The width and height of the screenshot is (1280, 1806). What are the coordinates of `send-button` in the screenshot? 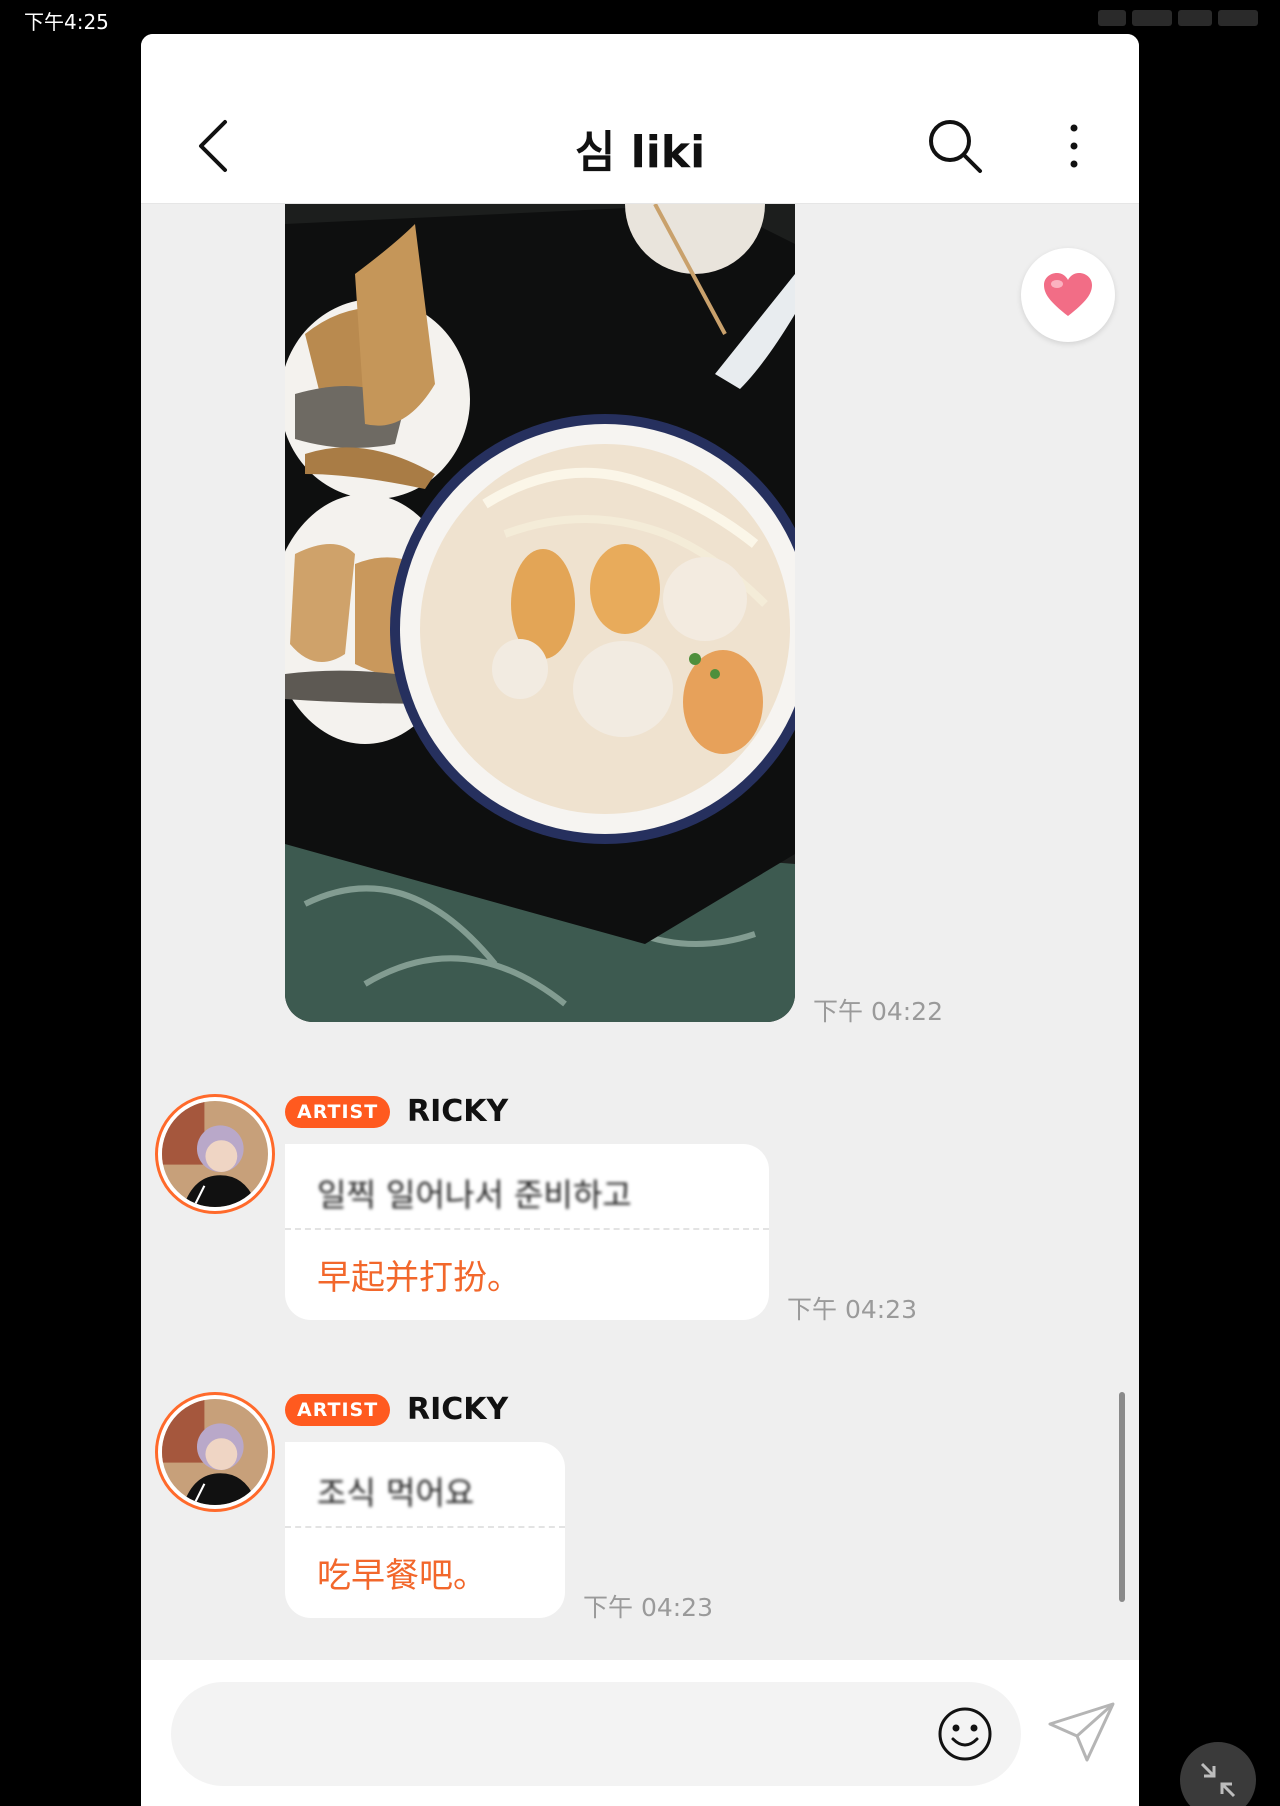 It's located at (1082, 1732).